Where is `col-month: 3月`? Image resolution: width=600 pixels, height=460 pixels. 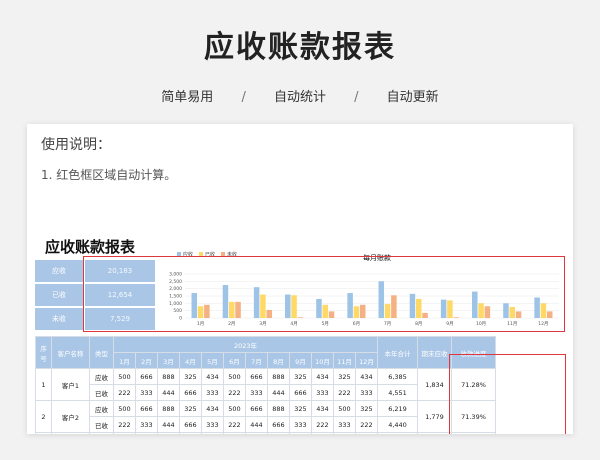
col-month: 3月 is located at coordinates (168, 360).